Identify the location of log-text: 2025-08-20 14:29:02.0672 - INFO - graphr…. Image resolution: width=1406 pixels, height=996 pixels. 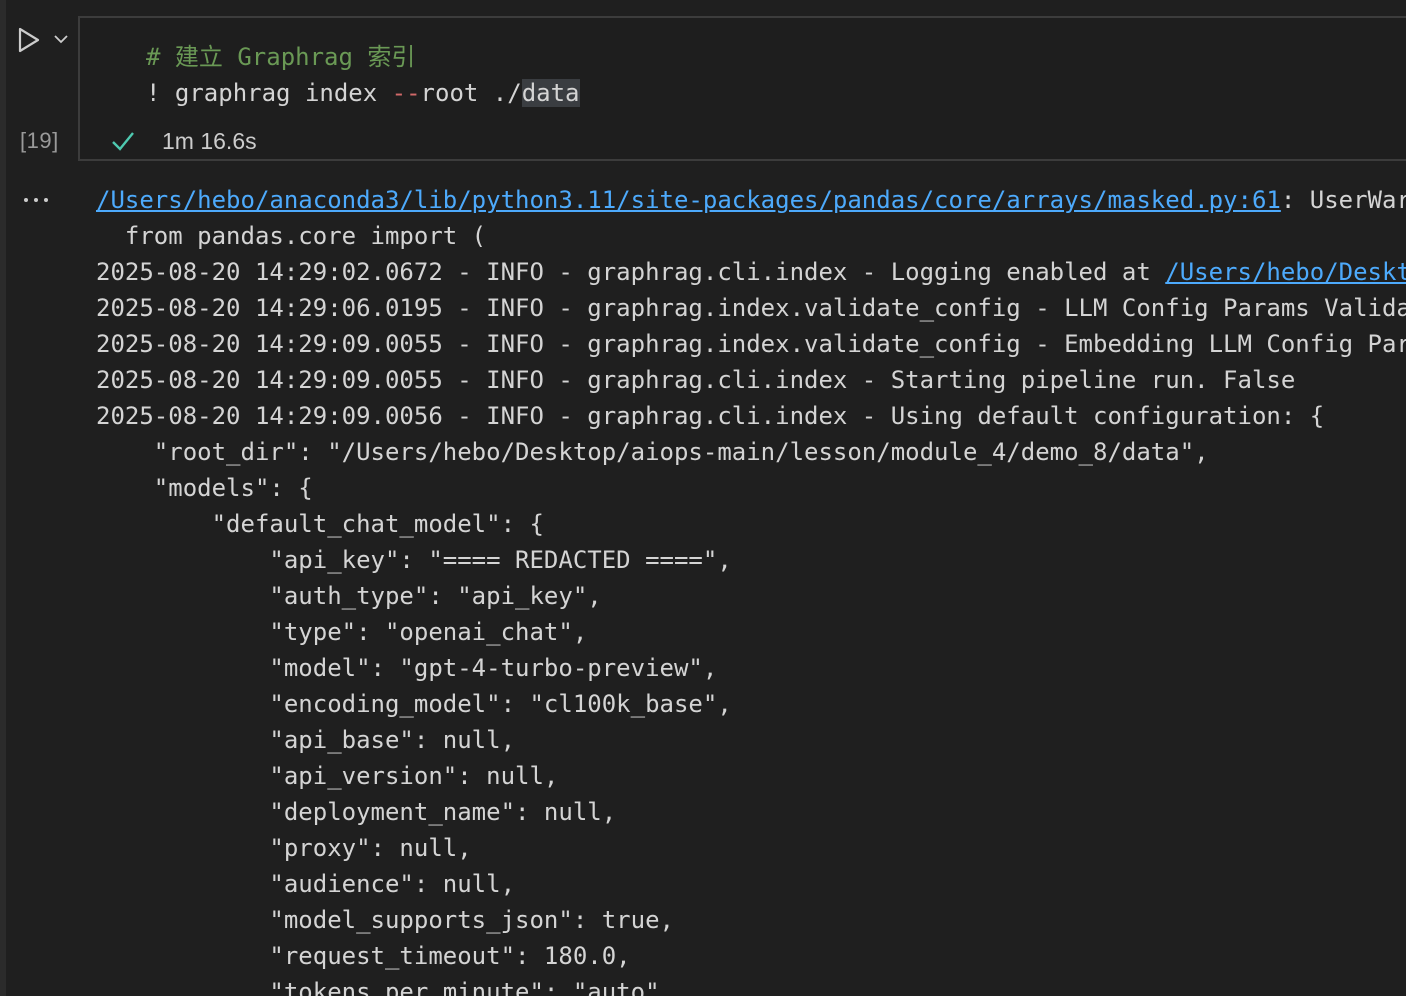
(631, 272).